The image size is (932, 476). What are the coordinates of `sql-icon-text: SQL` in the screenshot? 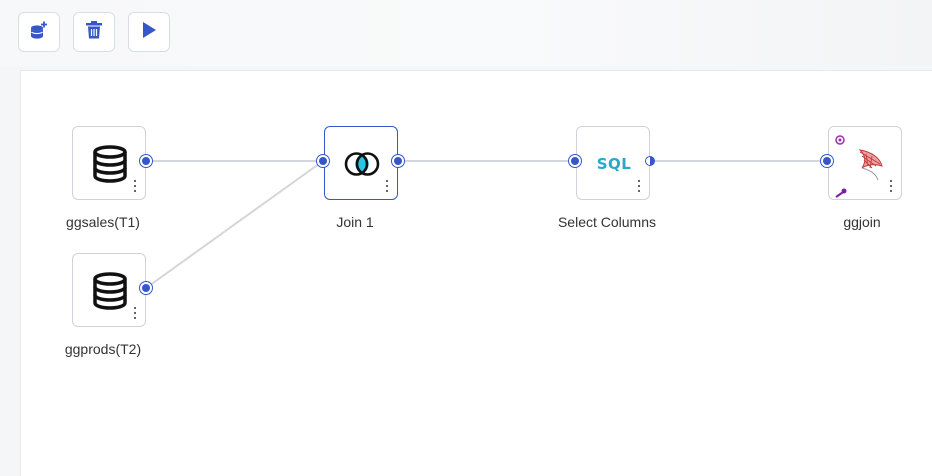 It's located at (614, 164).